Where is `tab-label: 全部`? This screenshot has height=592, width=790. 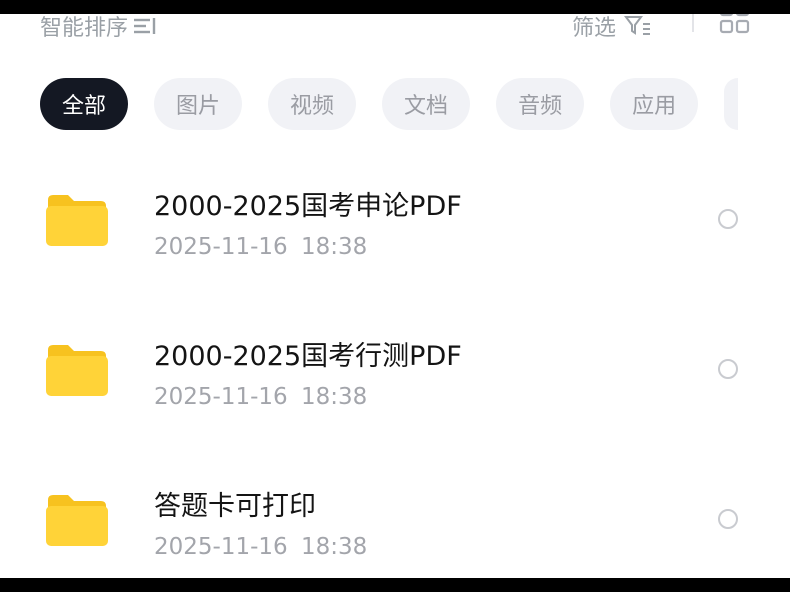
tab-label: 全部 is located at coordinates (84, 106).